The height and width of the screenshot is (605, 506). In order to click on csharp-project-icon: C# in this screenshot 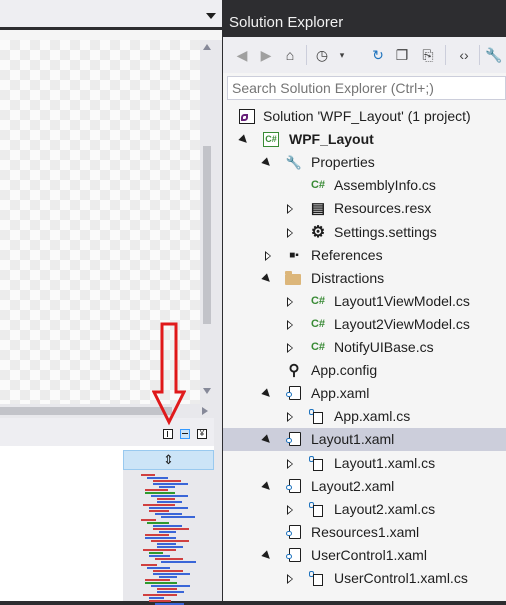, I will do `click(271, 139)`.